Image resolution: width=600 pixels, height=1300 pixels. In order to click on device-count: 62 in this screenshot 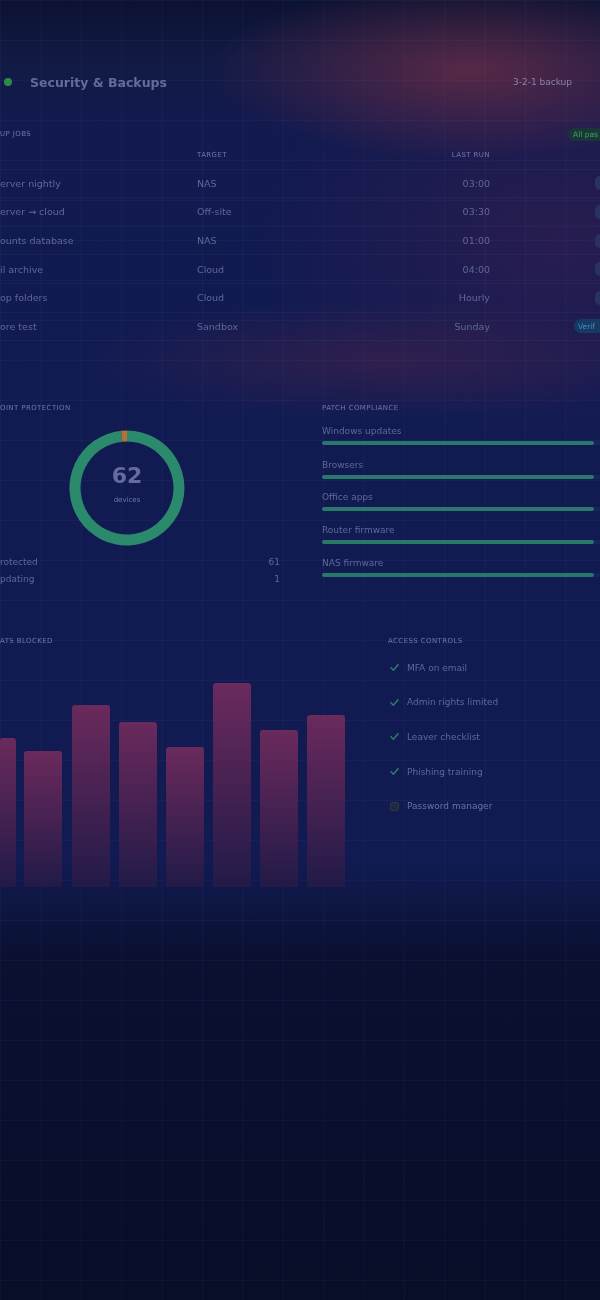, I will do `click(127, 476)`.